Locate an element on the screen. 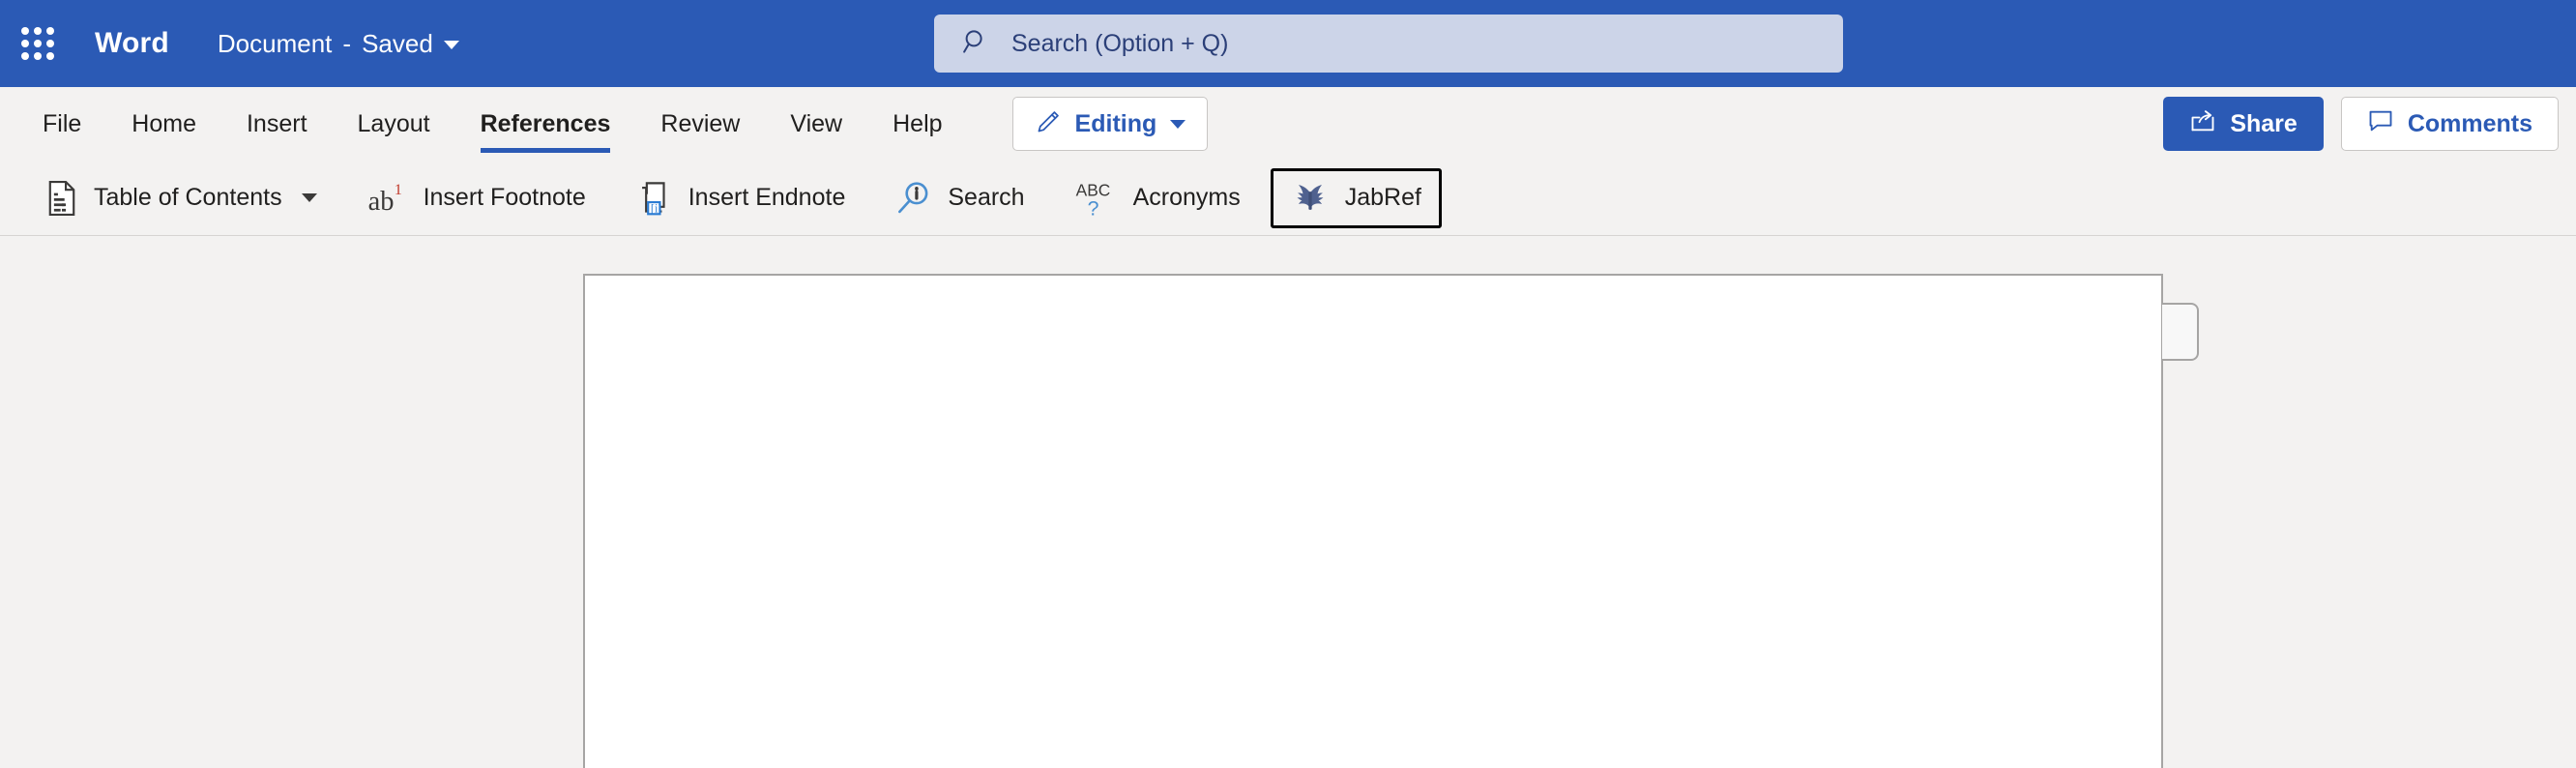 Image resolution: width=2576 pixels, height=768 pixels. tab-label: Layout is located at coordinates (393, 123).